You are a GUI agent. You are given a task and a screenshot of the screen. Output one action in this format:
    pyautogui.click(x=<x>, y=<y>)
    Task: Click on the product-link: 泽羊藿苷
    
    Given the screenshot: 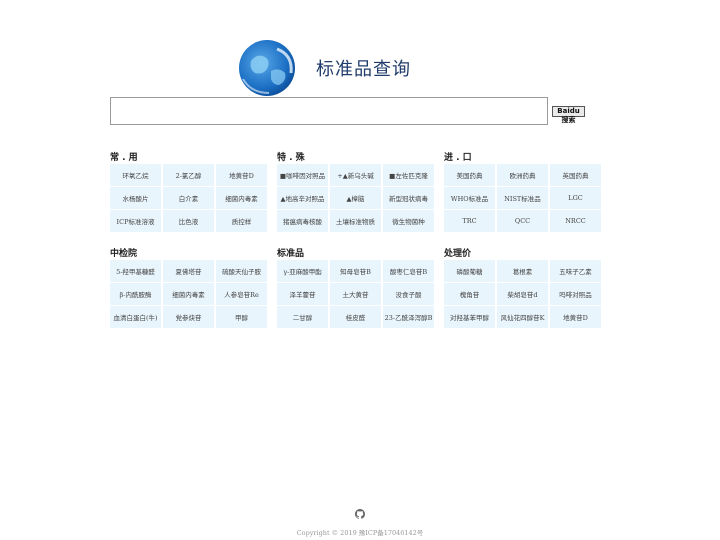 What is the action you would take?
    pyautogui.click(x=302, y=294)
    